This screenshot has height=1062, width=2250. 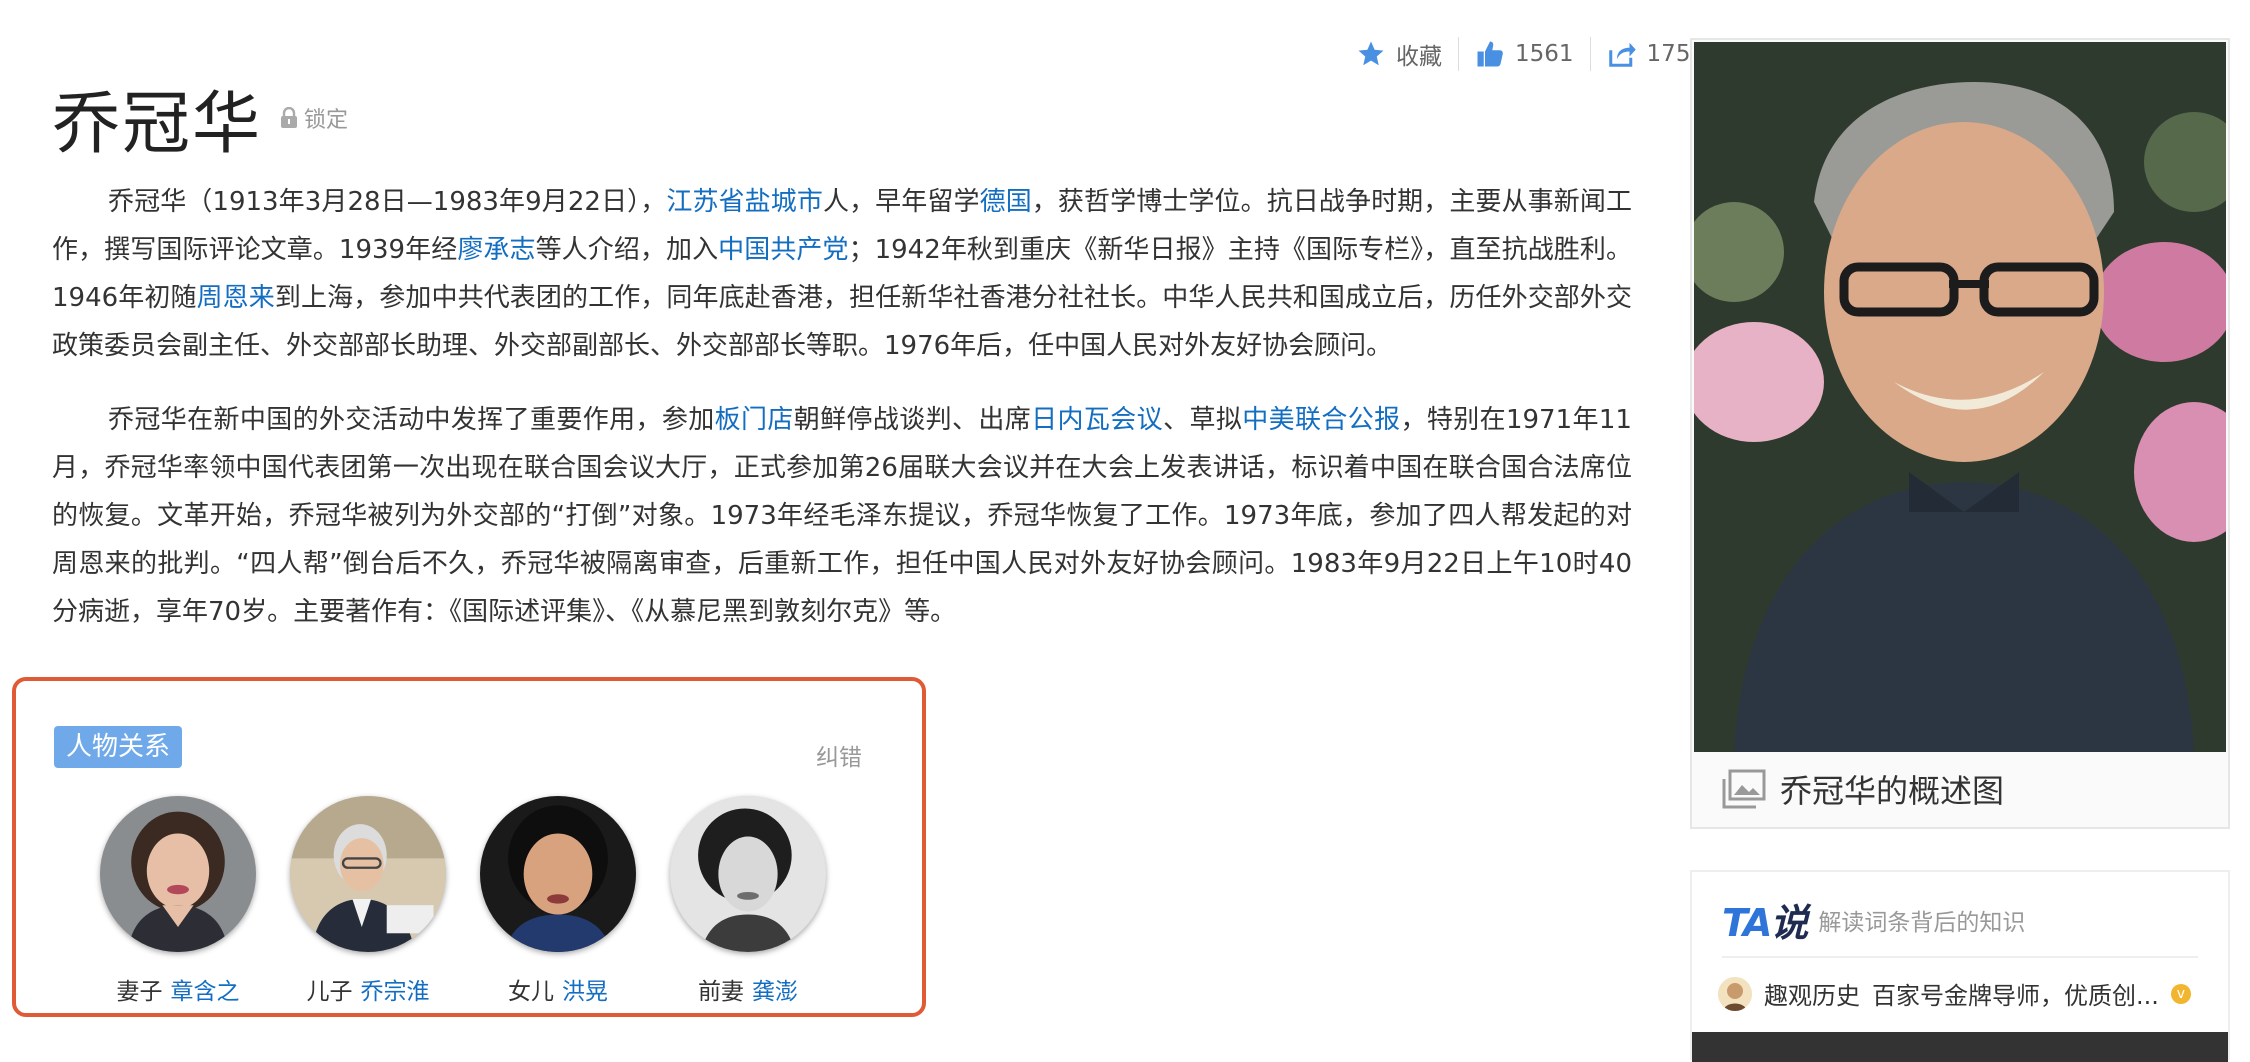 I want to click on author-avatar-photo, so click(x=1735, y=993).